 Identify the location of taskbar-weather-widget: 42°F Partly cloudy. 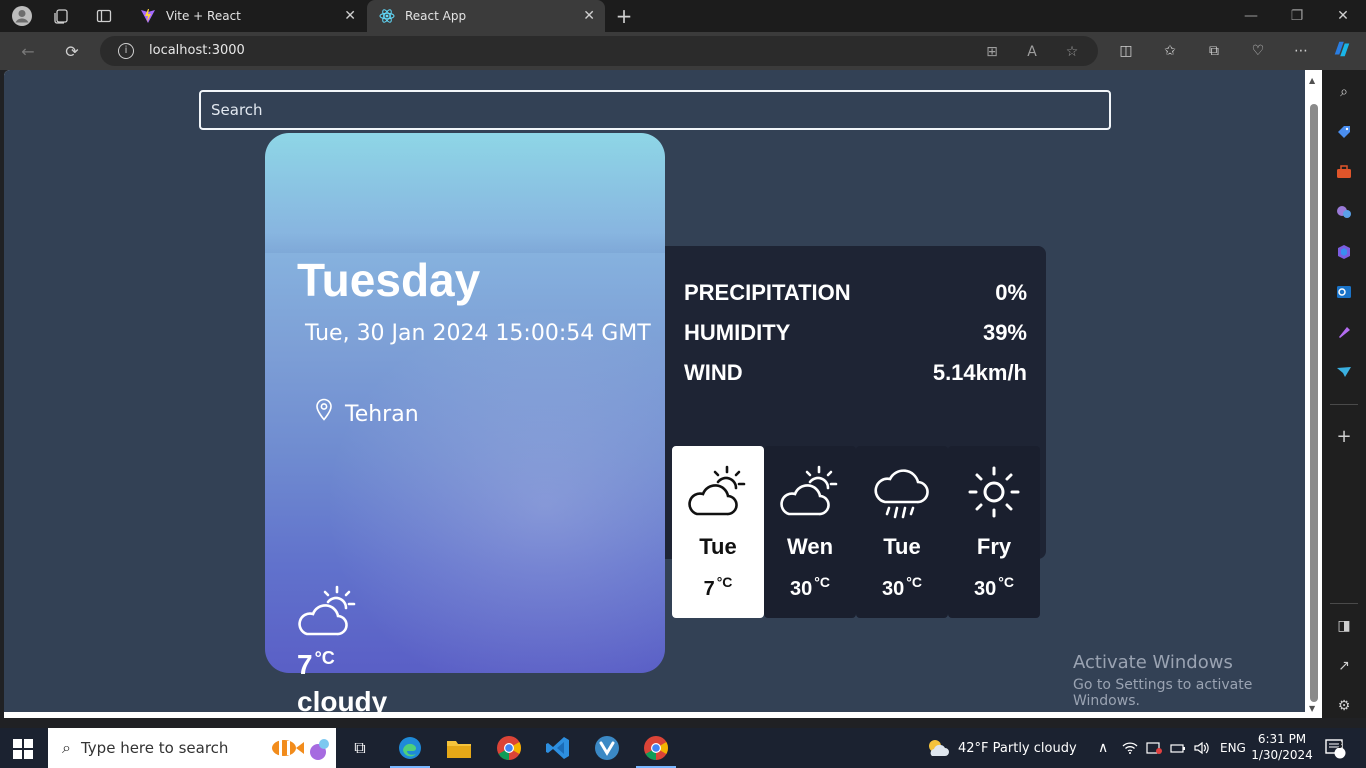
(1001, 748).